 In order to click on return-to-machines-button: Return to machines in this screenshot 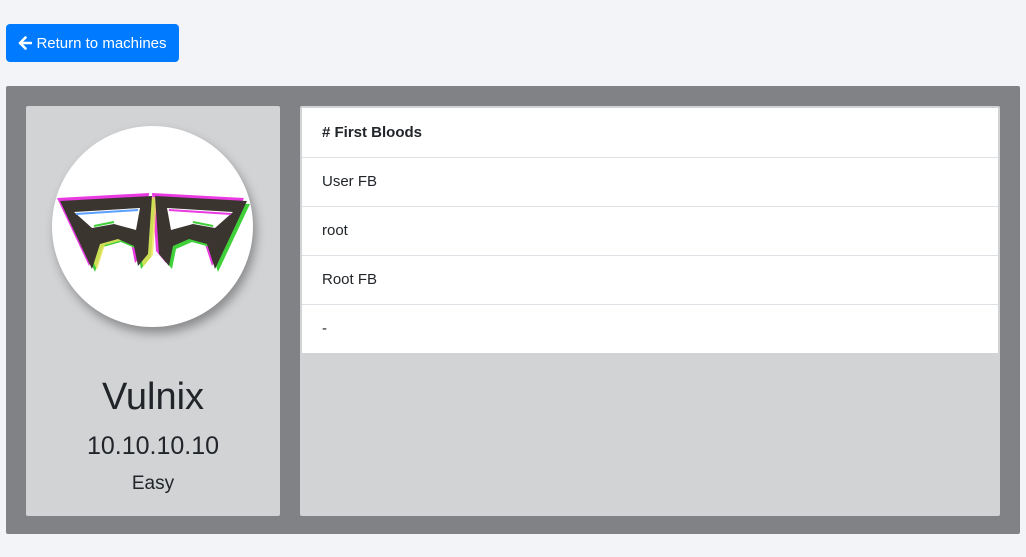, I will do `click(92, 43)`.